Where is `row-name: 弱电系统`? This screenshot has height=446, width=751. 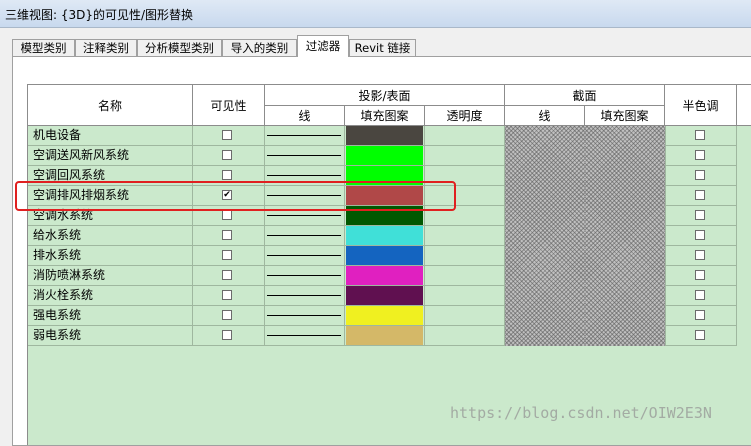
row-name: 弱电系统 is located at coordinates (110, 336).